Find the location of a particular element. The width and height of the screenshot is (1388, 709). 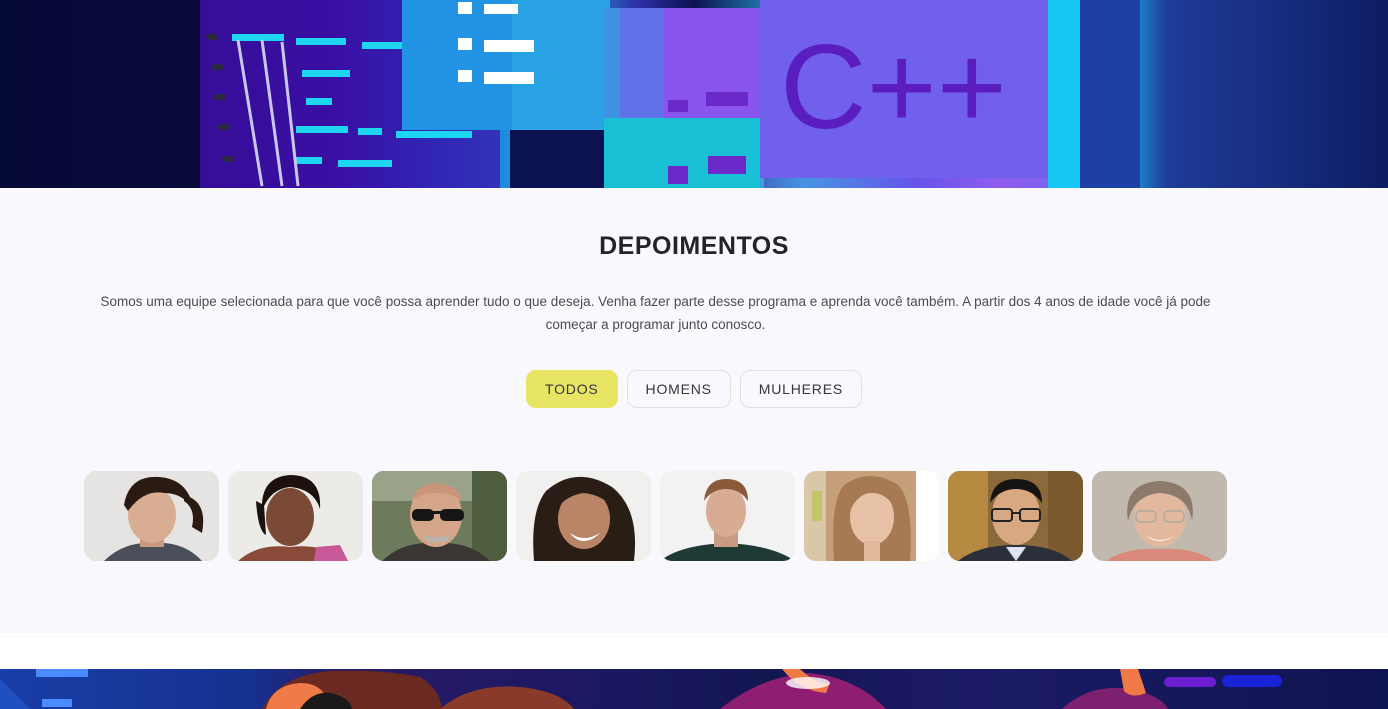

avatar-man-sunglasses is located at coordinates (439, 516).